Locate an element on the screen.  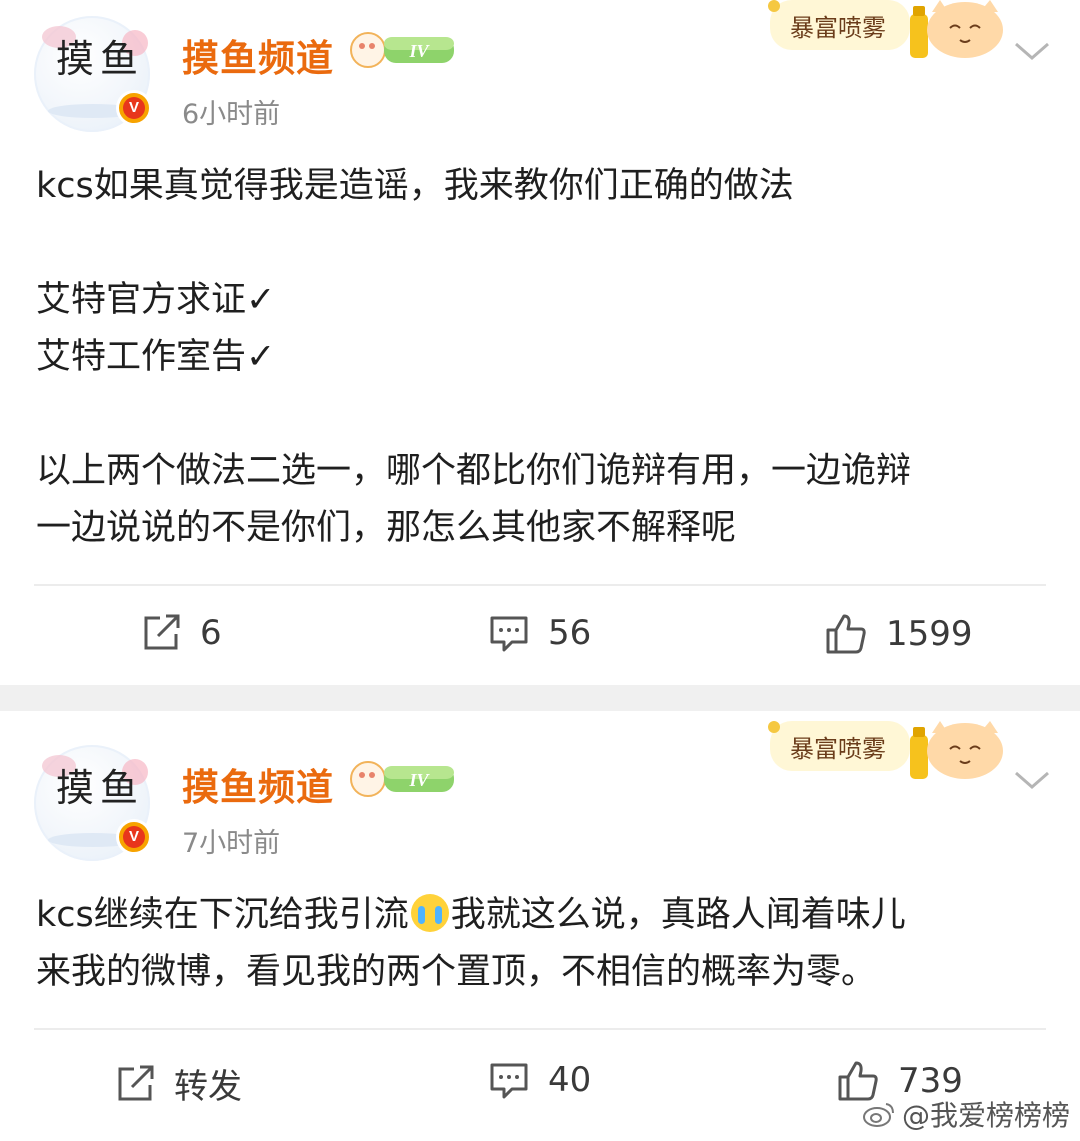
post-line: kcs继续在下沉给我引流 我就这么说，真路人闻着味儿 is located at coordinates (541, 915).